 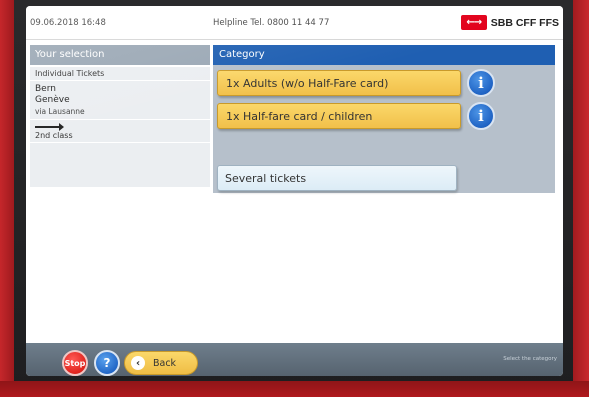 I want to click on helpline-text: Helpline Tel. 0800 11 44 77, so click(x=271, y=23).